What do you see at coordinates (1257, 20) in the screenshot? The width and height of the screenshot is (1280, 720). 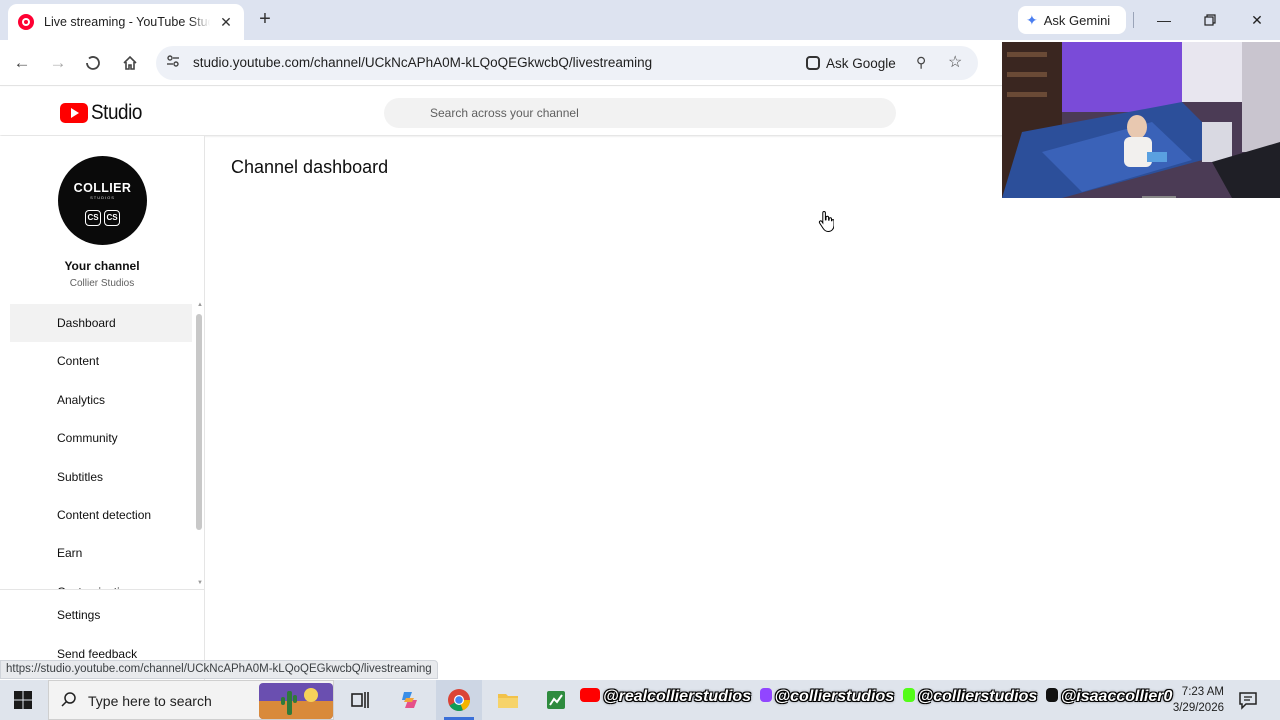 I see `window-close-icon: ✕` at bounding box center [1257, 20].